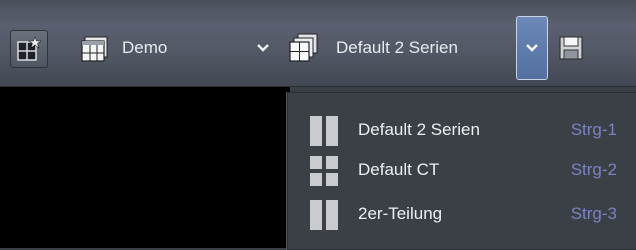  Describe the element at coordinates (462, 215) in the screenshot. I see `menu-item-2er-teilung: 2er-Teilung Strg-3` at that location.